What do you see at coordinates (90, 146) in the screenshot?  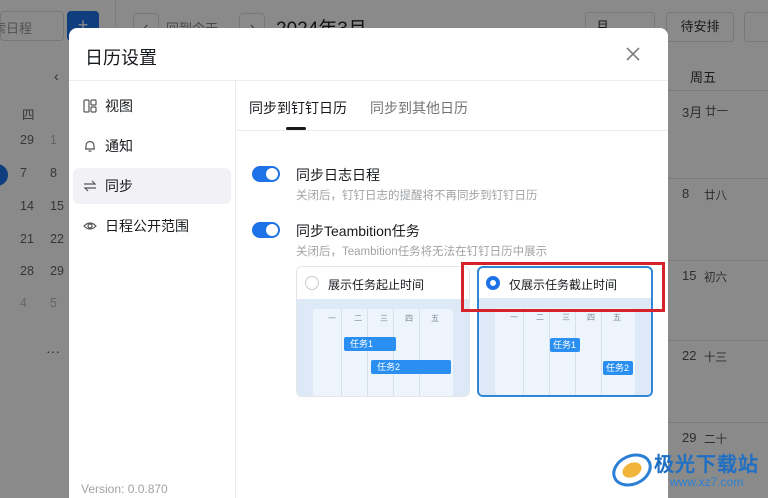 I see `bell-icon` at bounding box center [90, 146].